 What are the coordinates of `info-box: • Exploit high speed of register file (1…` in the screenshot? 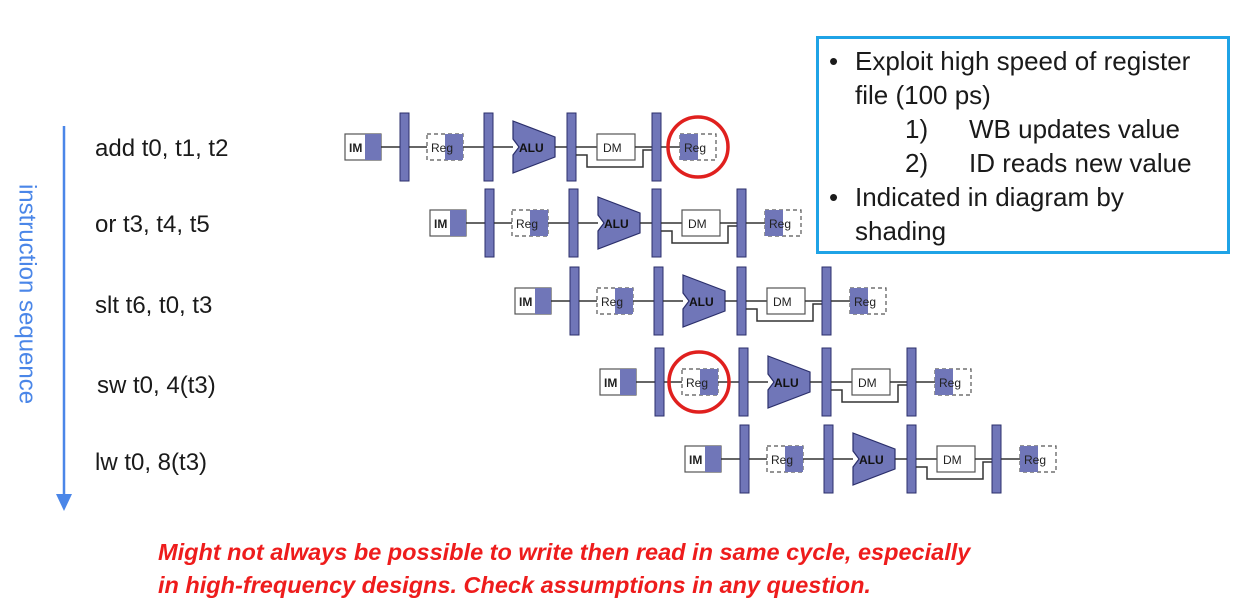 It's located at (1023, 145).